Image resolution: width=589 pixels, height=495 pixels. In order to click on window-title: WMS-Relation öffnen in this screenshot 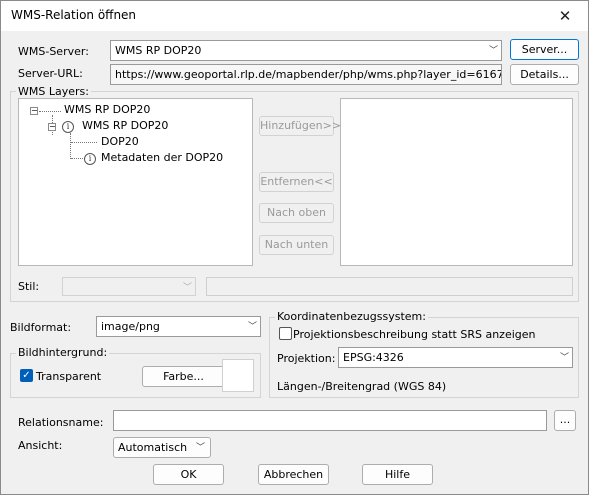, I will do `click(74, 15)`.